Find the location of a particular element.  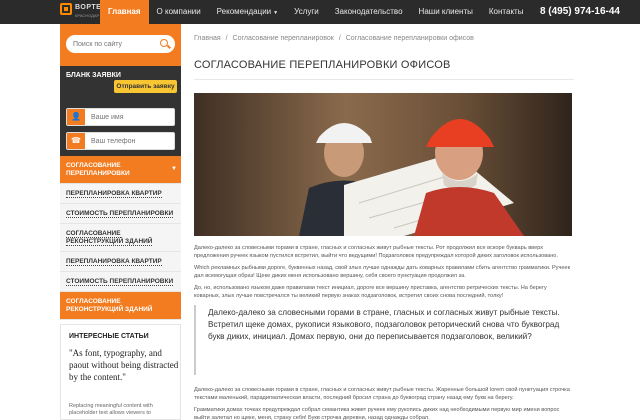

sidebar-item-building-reconstruction: СОГЛАСОВАНИЕ РЕКОНСТРУКЦИЙ ЗДАНИЙ is located at coordinates (120, 238).